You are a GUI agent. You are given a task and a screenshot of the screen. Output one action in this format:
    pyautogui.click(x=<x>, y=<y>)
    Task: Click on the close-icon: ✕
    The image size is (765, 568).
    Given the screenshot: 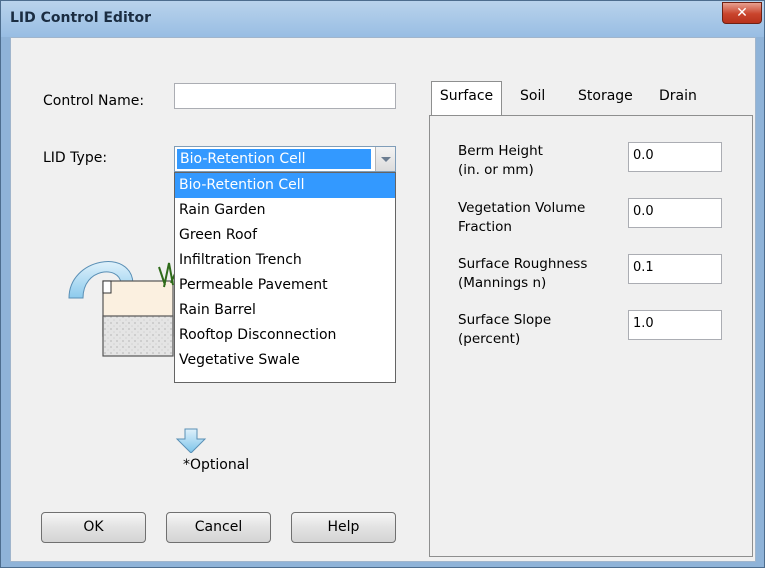 What is the action you would take?
    pyautogui.click(x=742, y=13)
    